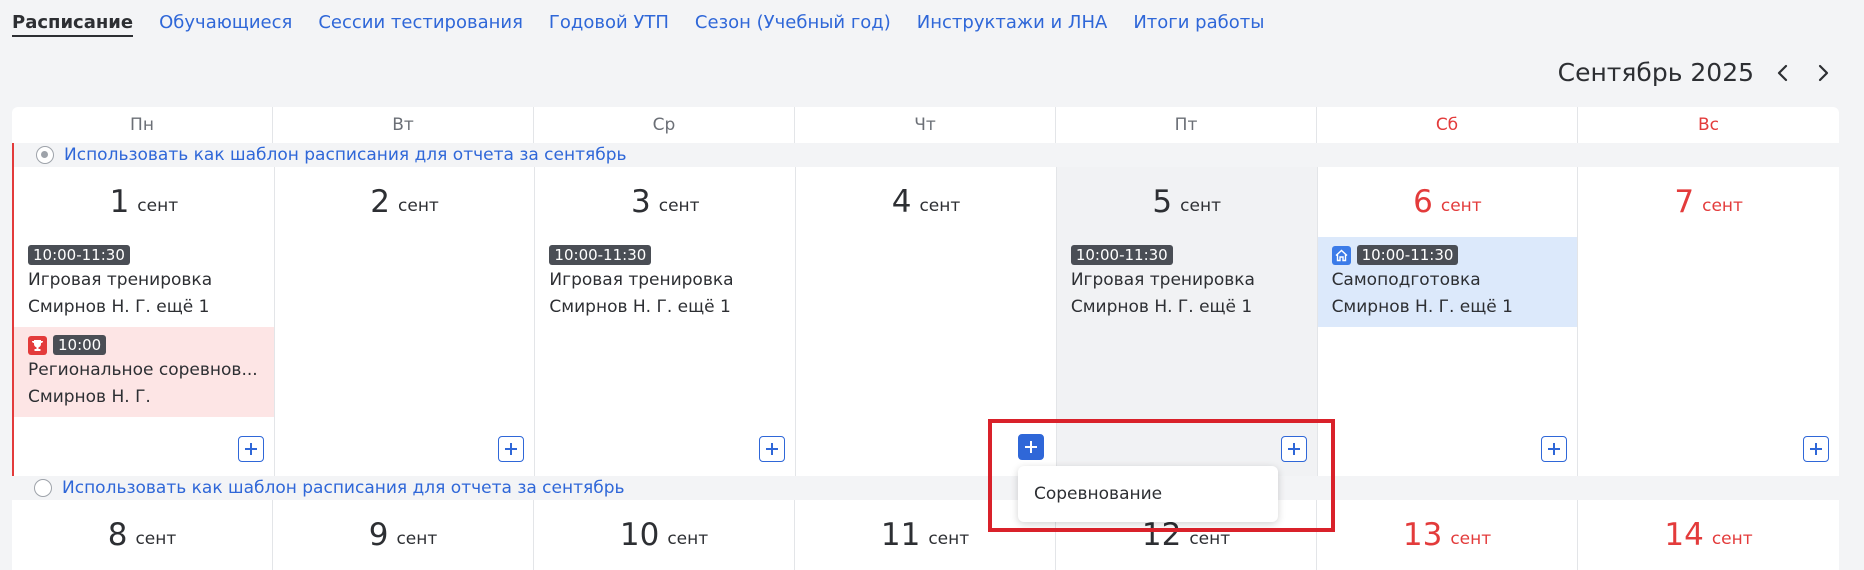  I want to click on day-cell: 10 сент, so click(664, 535).